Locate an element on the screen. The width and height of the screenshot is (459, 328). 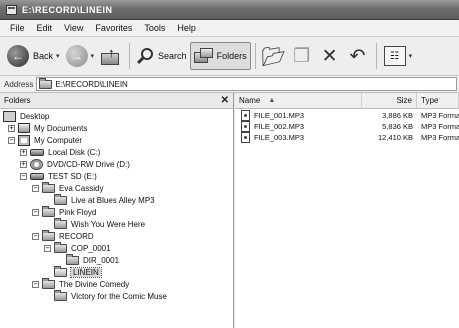
back-dropdown-icon: ▾ is located at coordinates (58, 56).